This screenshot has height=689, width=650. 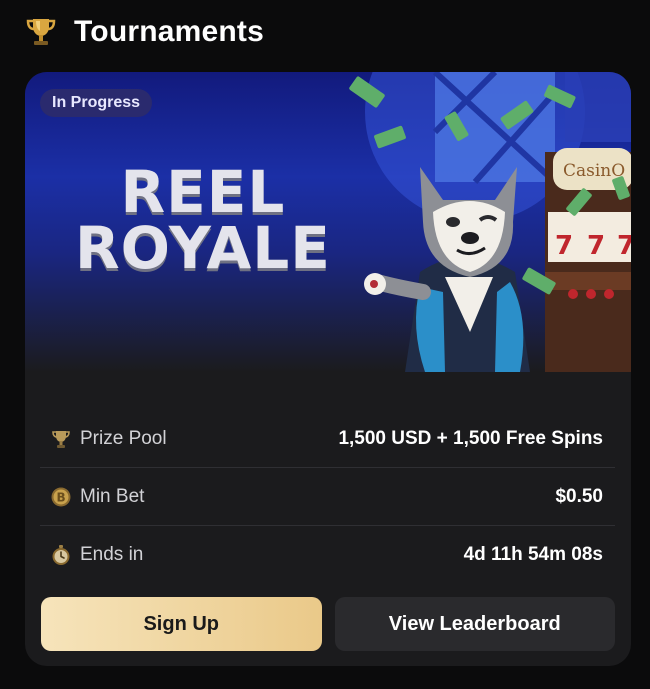 I want to click on detail-value: 4d 11h 54m 08s, so click(x=533, y=554).